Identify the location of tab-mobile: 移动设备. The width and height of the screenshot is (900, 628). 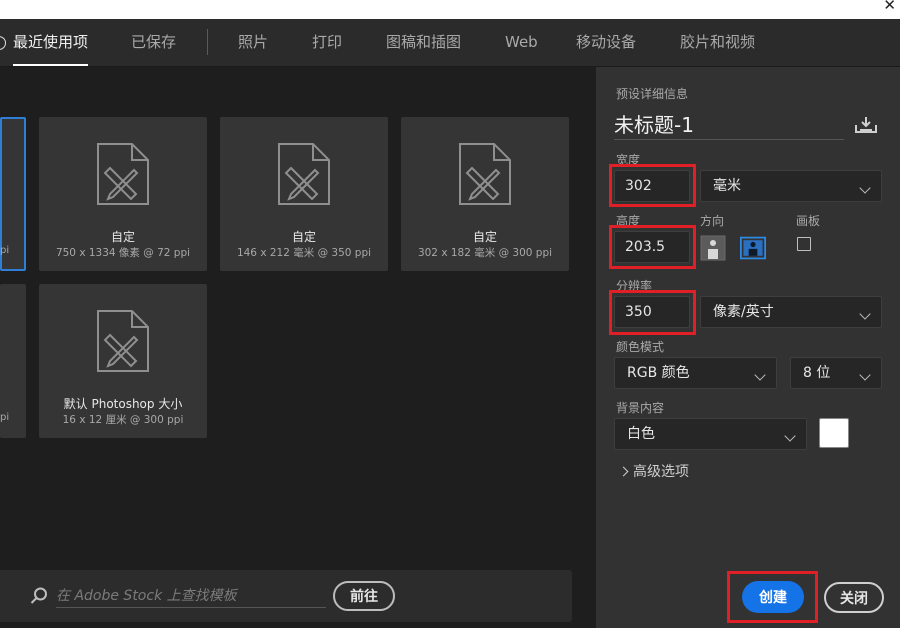
(606, 42).